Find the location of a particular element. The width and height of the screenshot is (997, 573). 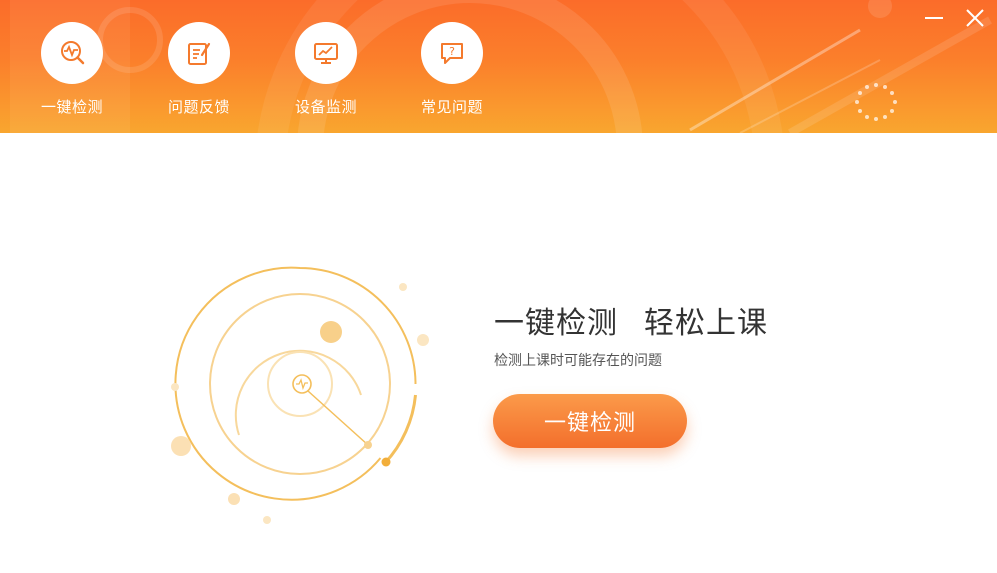

quick-check-button: 一键检测 is located at coordinates (590, 421).